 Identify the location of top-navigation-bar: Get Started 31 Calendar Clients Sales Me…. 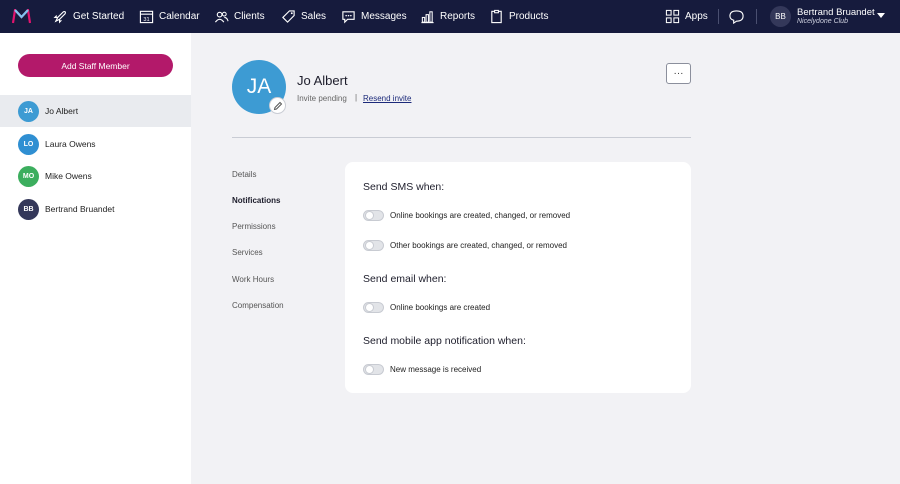
(450, 16).